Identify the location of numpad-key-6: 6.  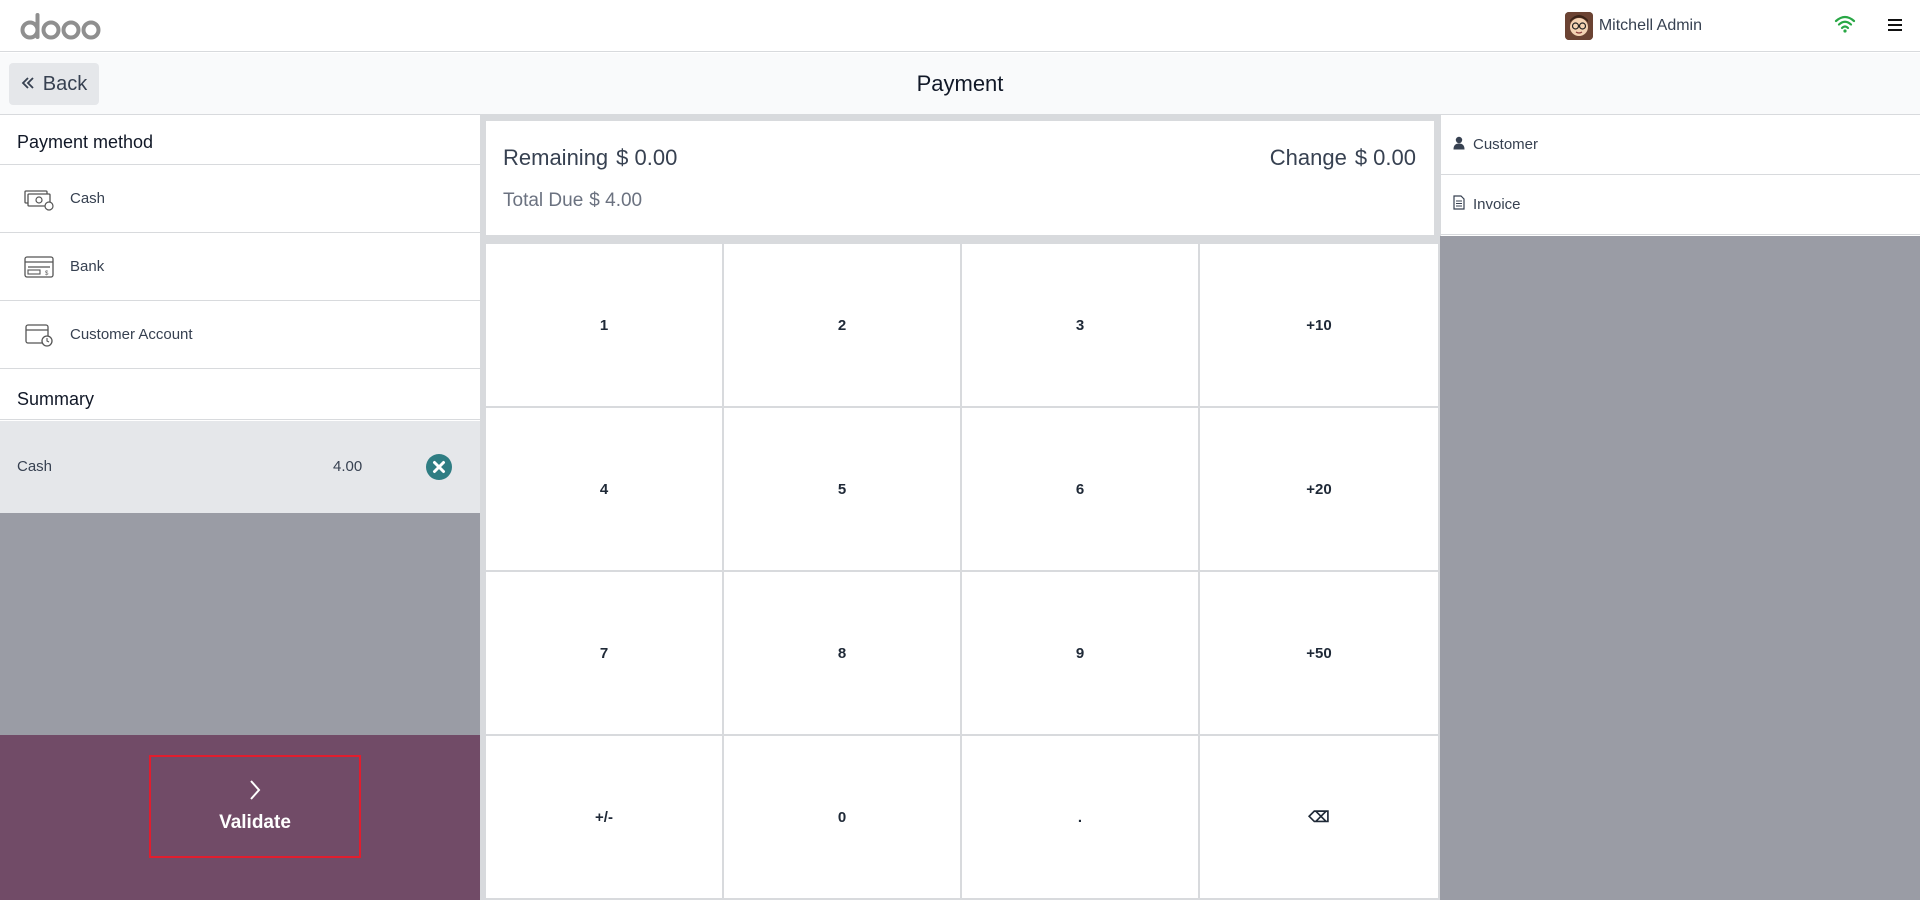
(1080, 489).